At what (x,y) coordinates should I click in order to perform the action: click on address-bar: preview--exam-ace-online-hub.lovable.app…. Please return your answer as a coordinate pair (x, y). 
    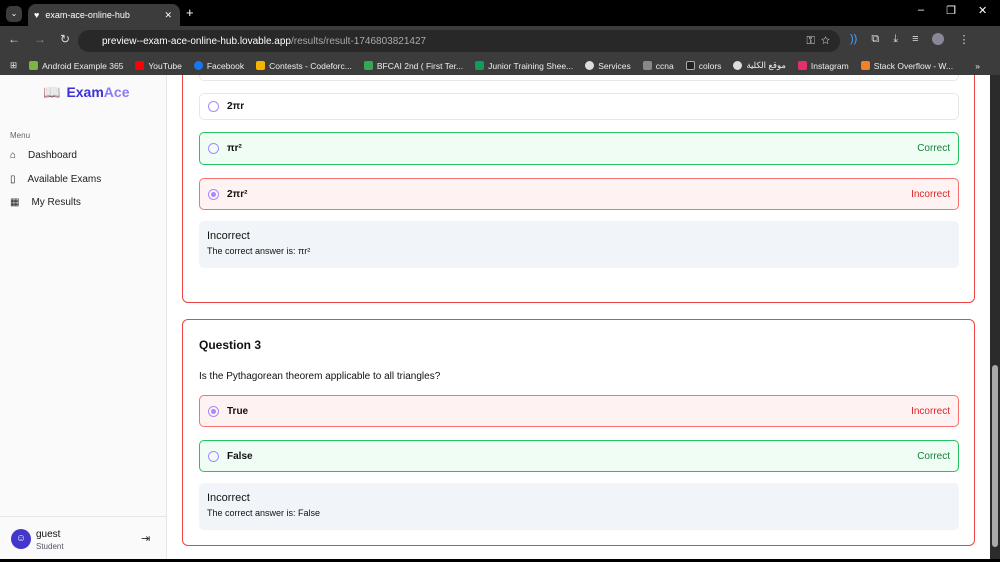
    Looking at the image, I should click on (459, 41).